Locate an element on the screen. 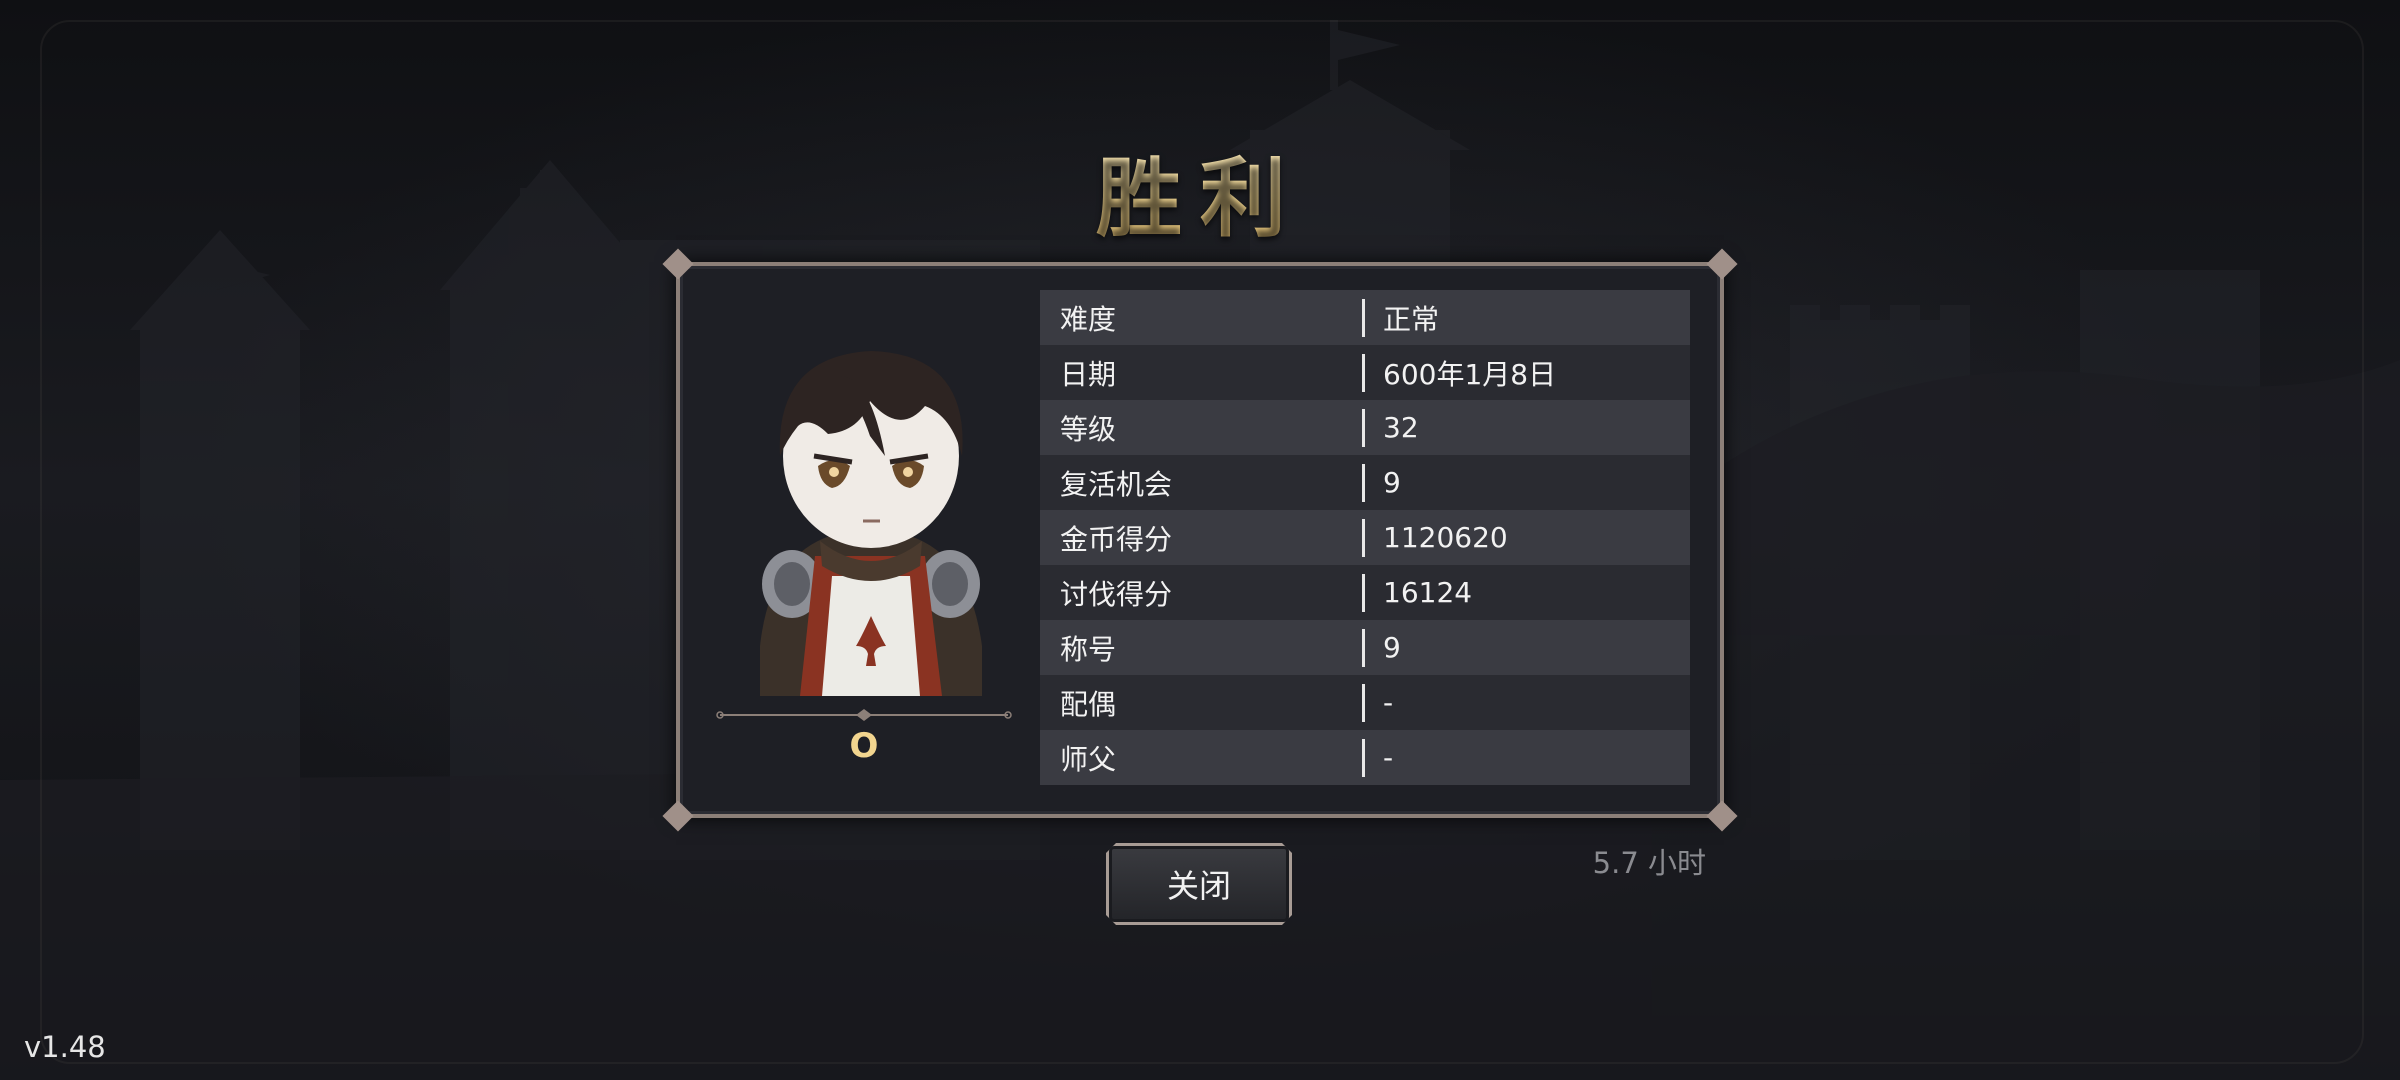 The height and width of the screenshot is (1080, 2400). stat-row-gold-score: 金币得分 1120620 is located at coordinates (1365, 537).